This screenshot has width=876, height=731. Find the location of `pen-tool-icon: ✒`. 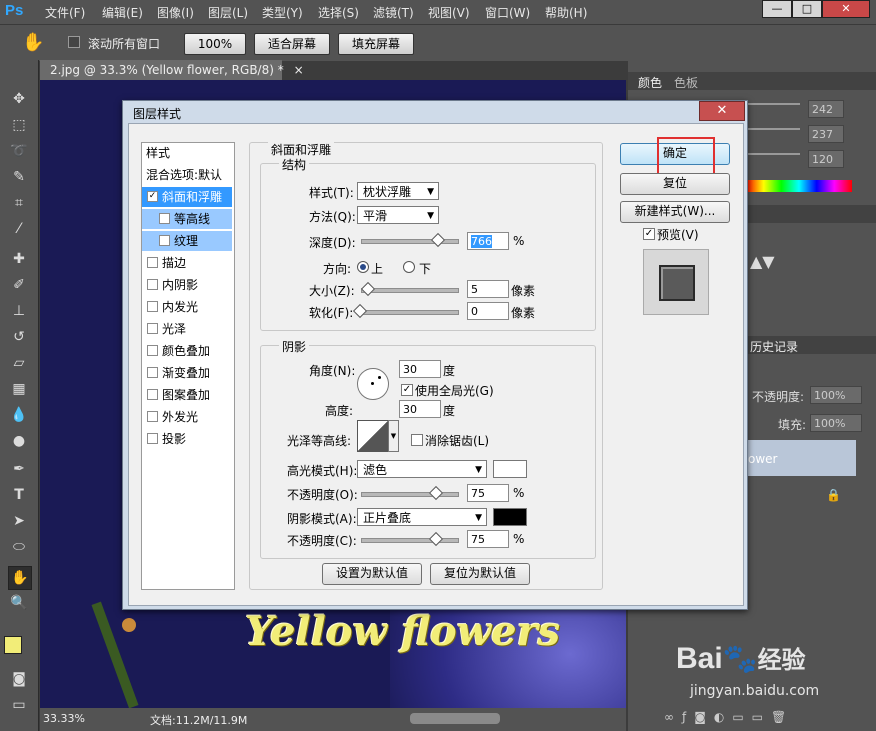

pen-tool-icon: ✒ is located at coordinates (19, 469).